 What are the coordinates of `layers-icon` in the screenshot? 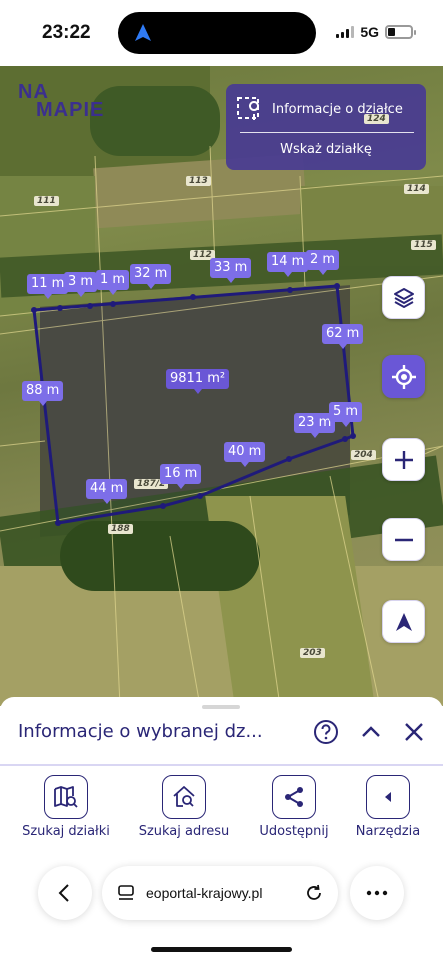 It's located at (403, 297).